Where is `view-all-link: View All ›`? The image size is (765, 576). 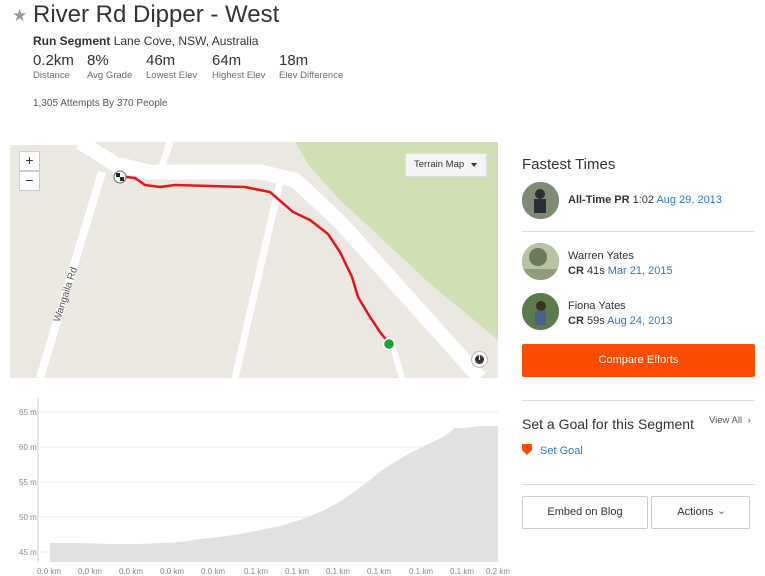 view-all-link: View All › is located at coordinates (730, 420).